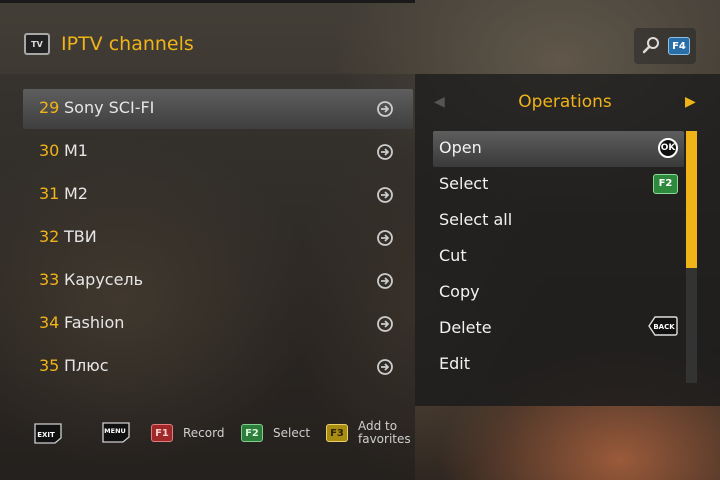  I want to click on tv-icon: TV, so click(37, 44).